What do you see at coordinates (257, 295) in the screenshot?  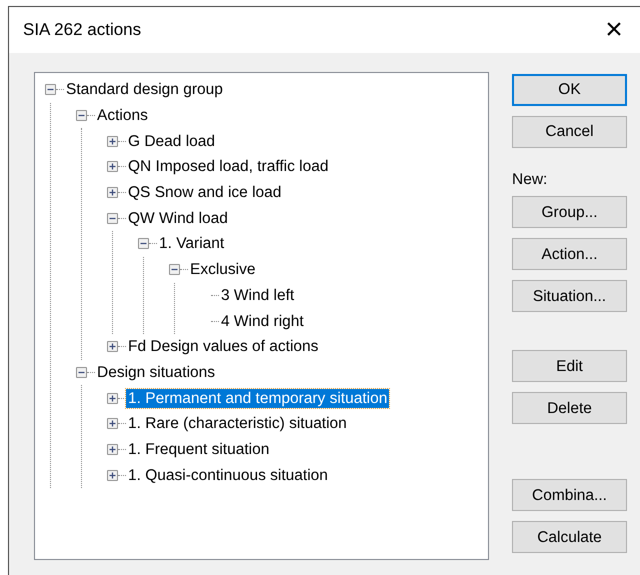 I see `tree-item: 3 Wind left` at bounding box center [257, 295].